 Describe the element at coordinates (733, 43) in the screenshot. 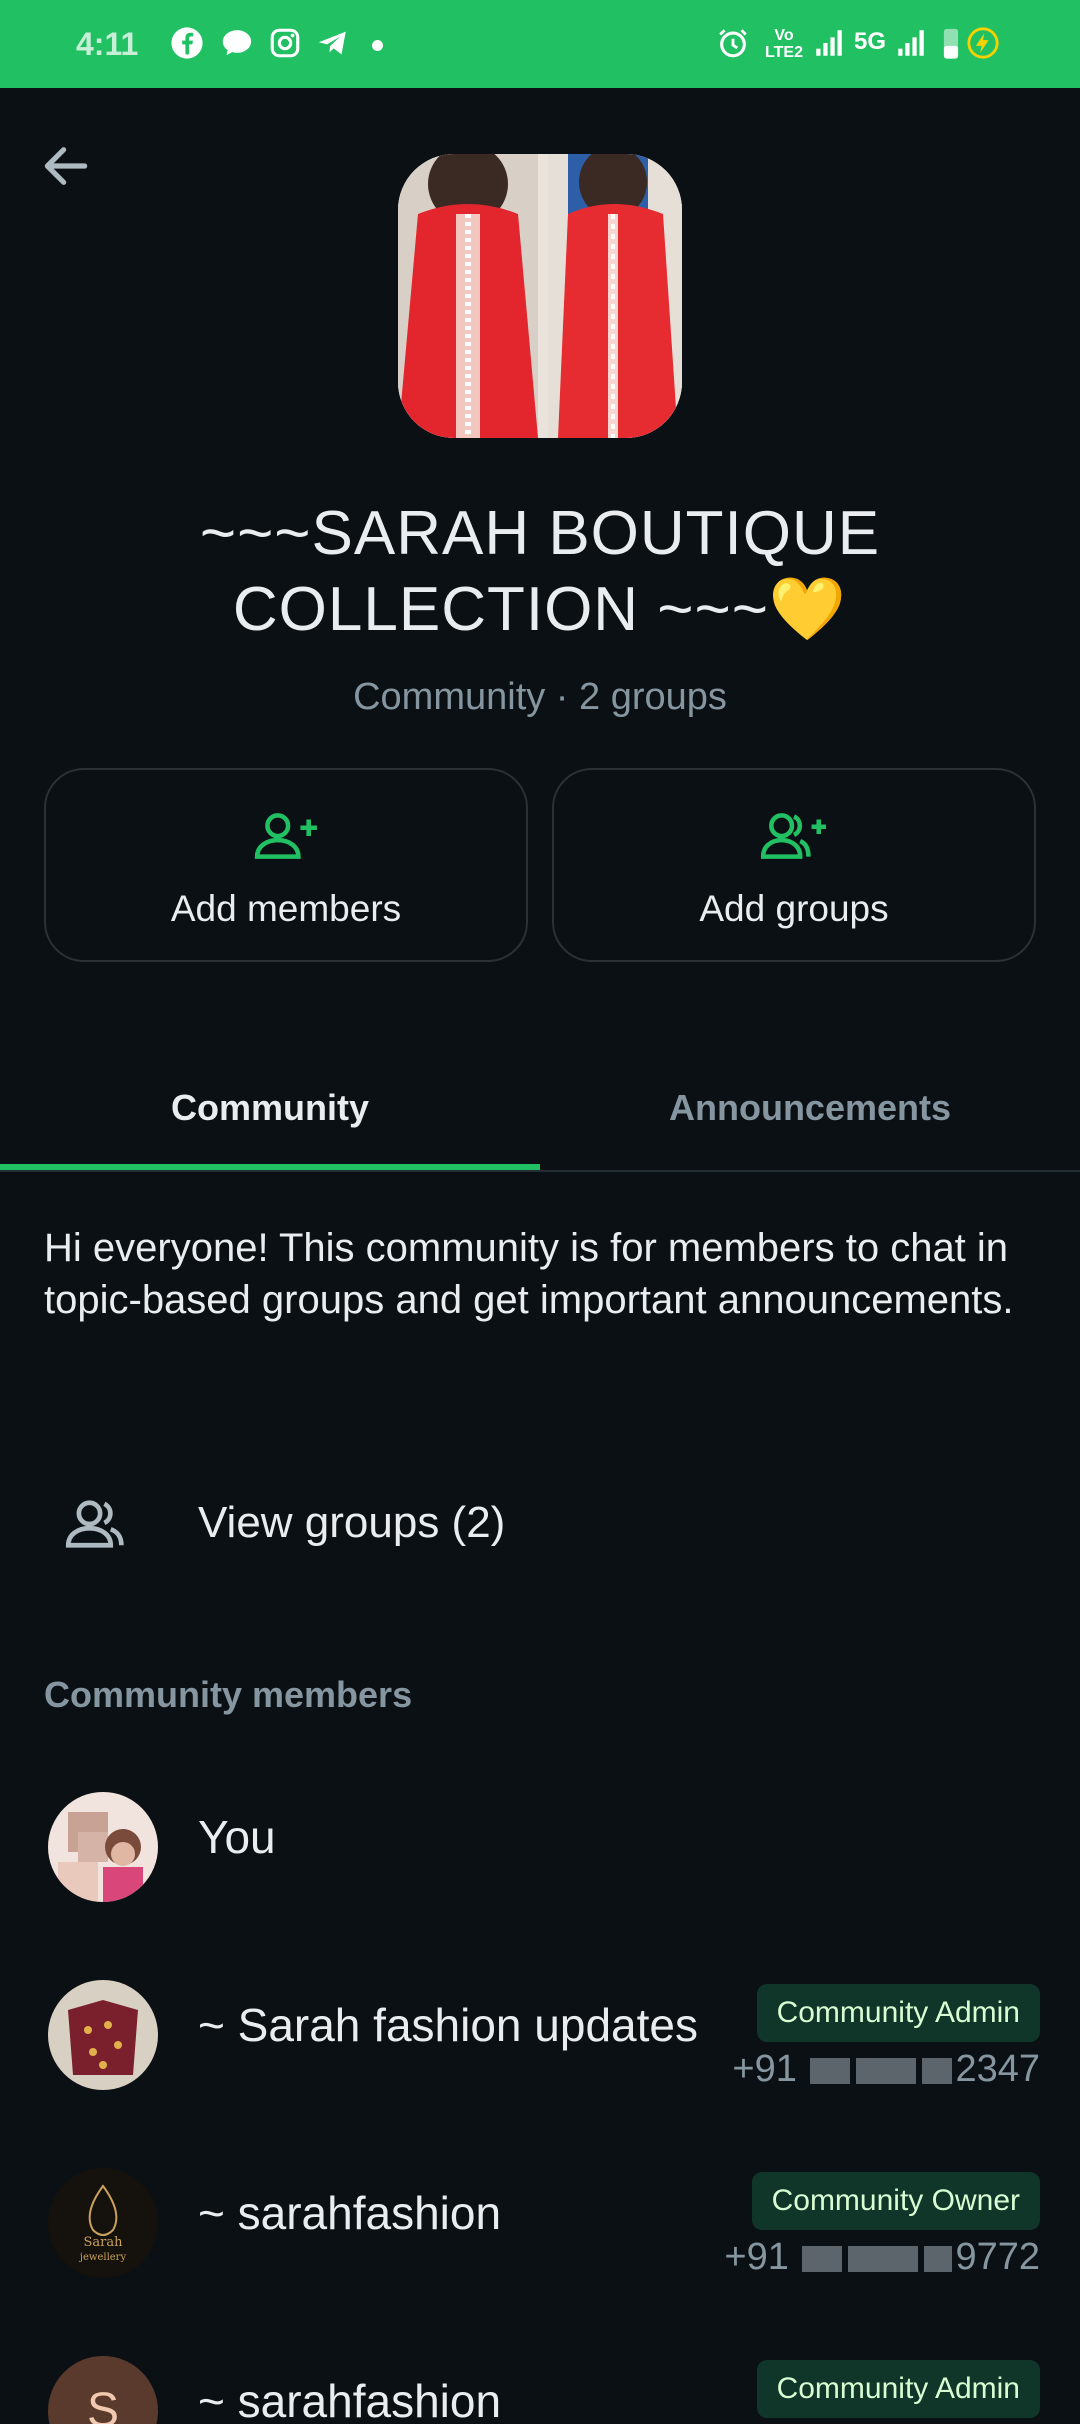

I see `alarm-icon` at that location.